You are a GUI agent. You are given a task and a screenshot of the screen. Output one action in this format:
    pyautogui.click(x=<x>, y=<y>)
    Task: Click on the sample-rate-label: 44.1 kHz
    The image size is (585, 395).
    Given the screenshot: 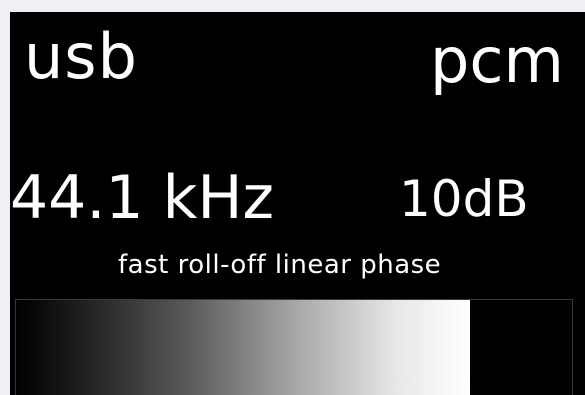 What is the action you would take?
    pyautogui.click(x=142, y=198)
    